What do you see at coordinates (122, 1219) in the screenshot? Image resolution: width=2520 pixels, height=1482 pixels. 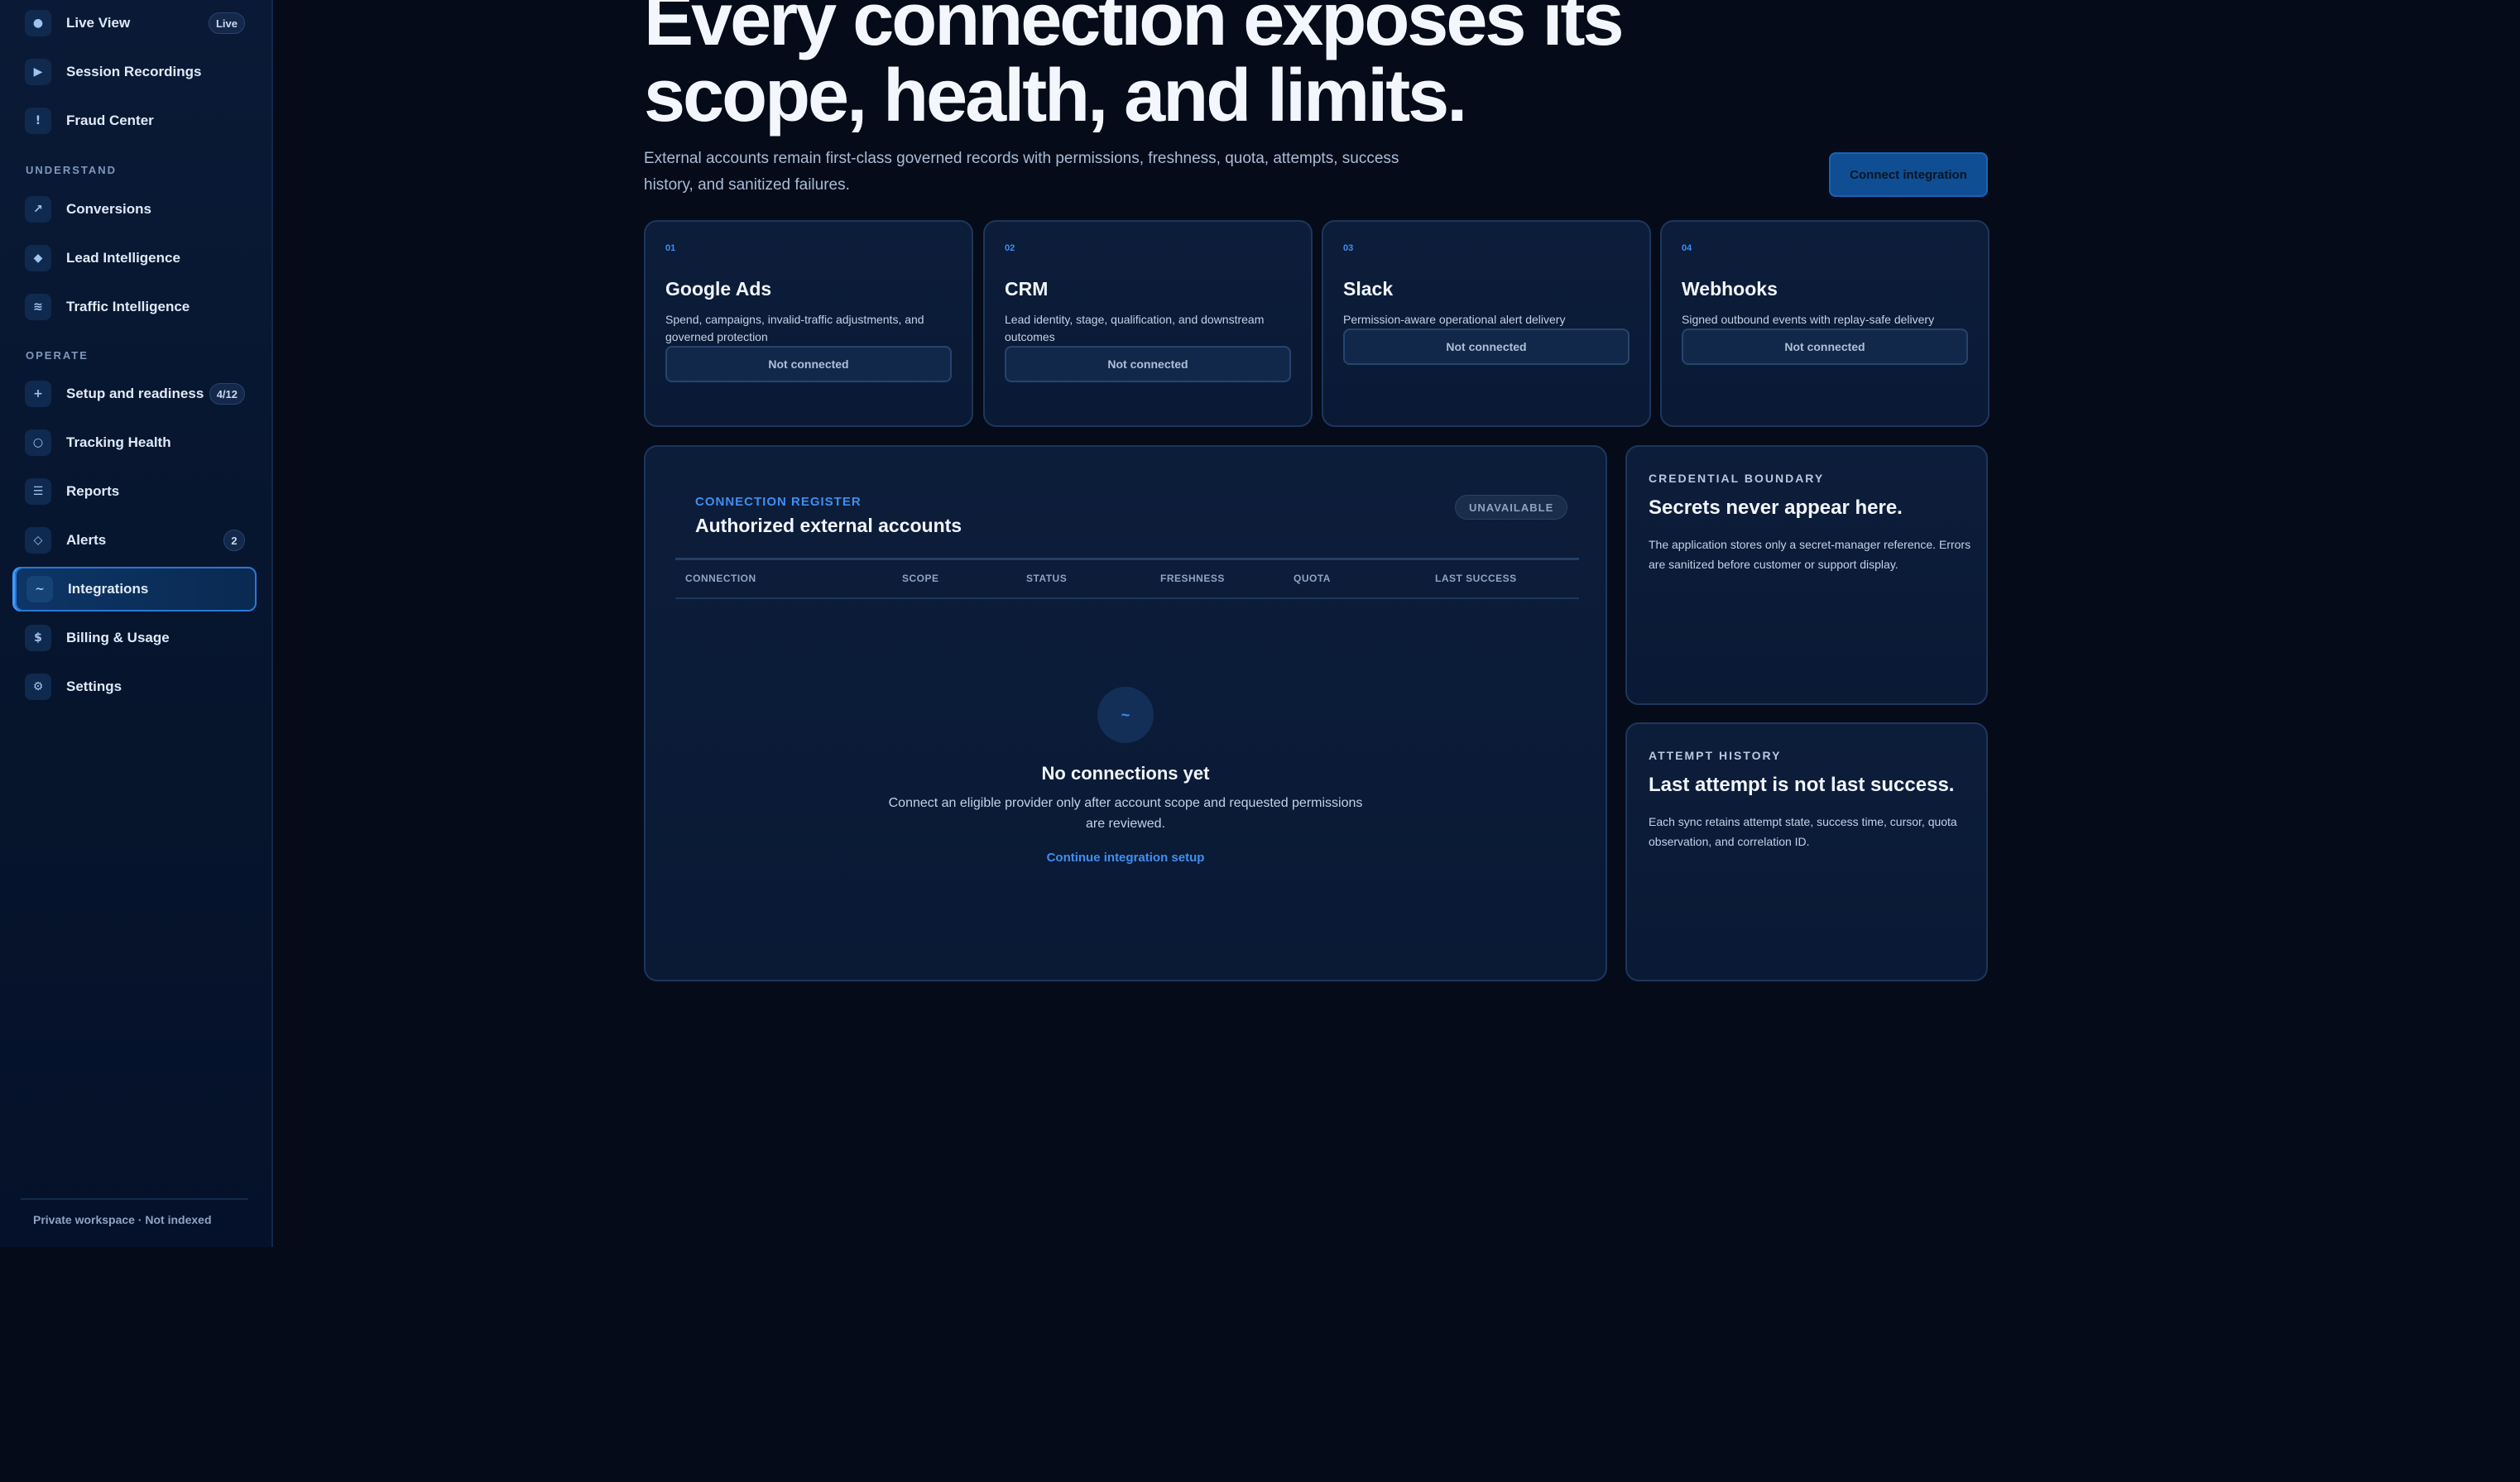 I see `workspace-footer: Private workspace · Not indexed` at bounding box center [122, 1219].